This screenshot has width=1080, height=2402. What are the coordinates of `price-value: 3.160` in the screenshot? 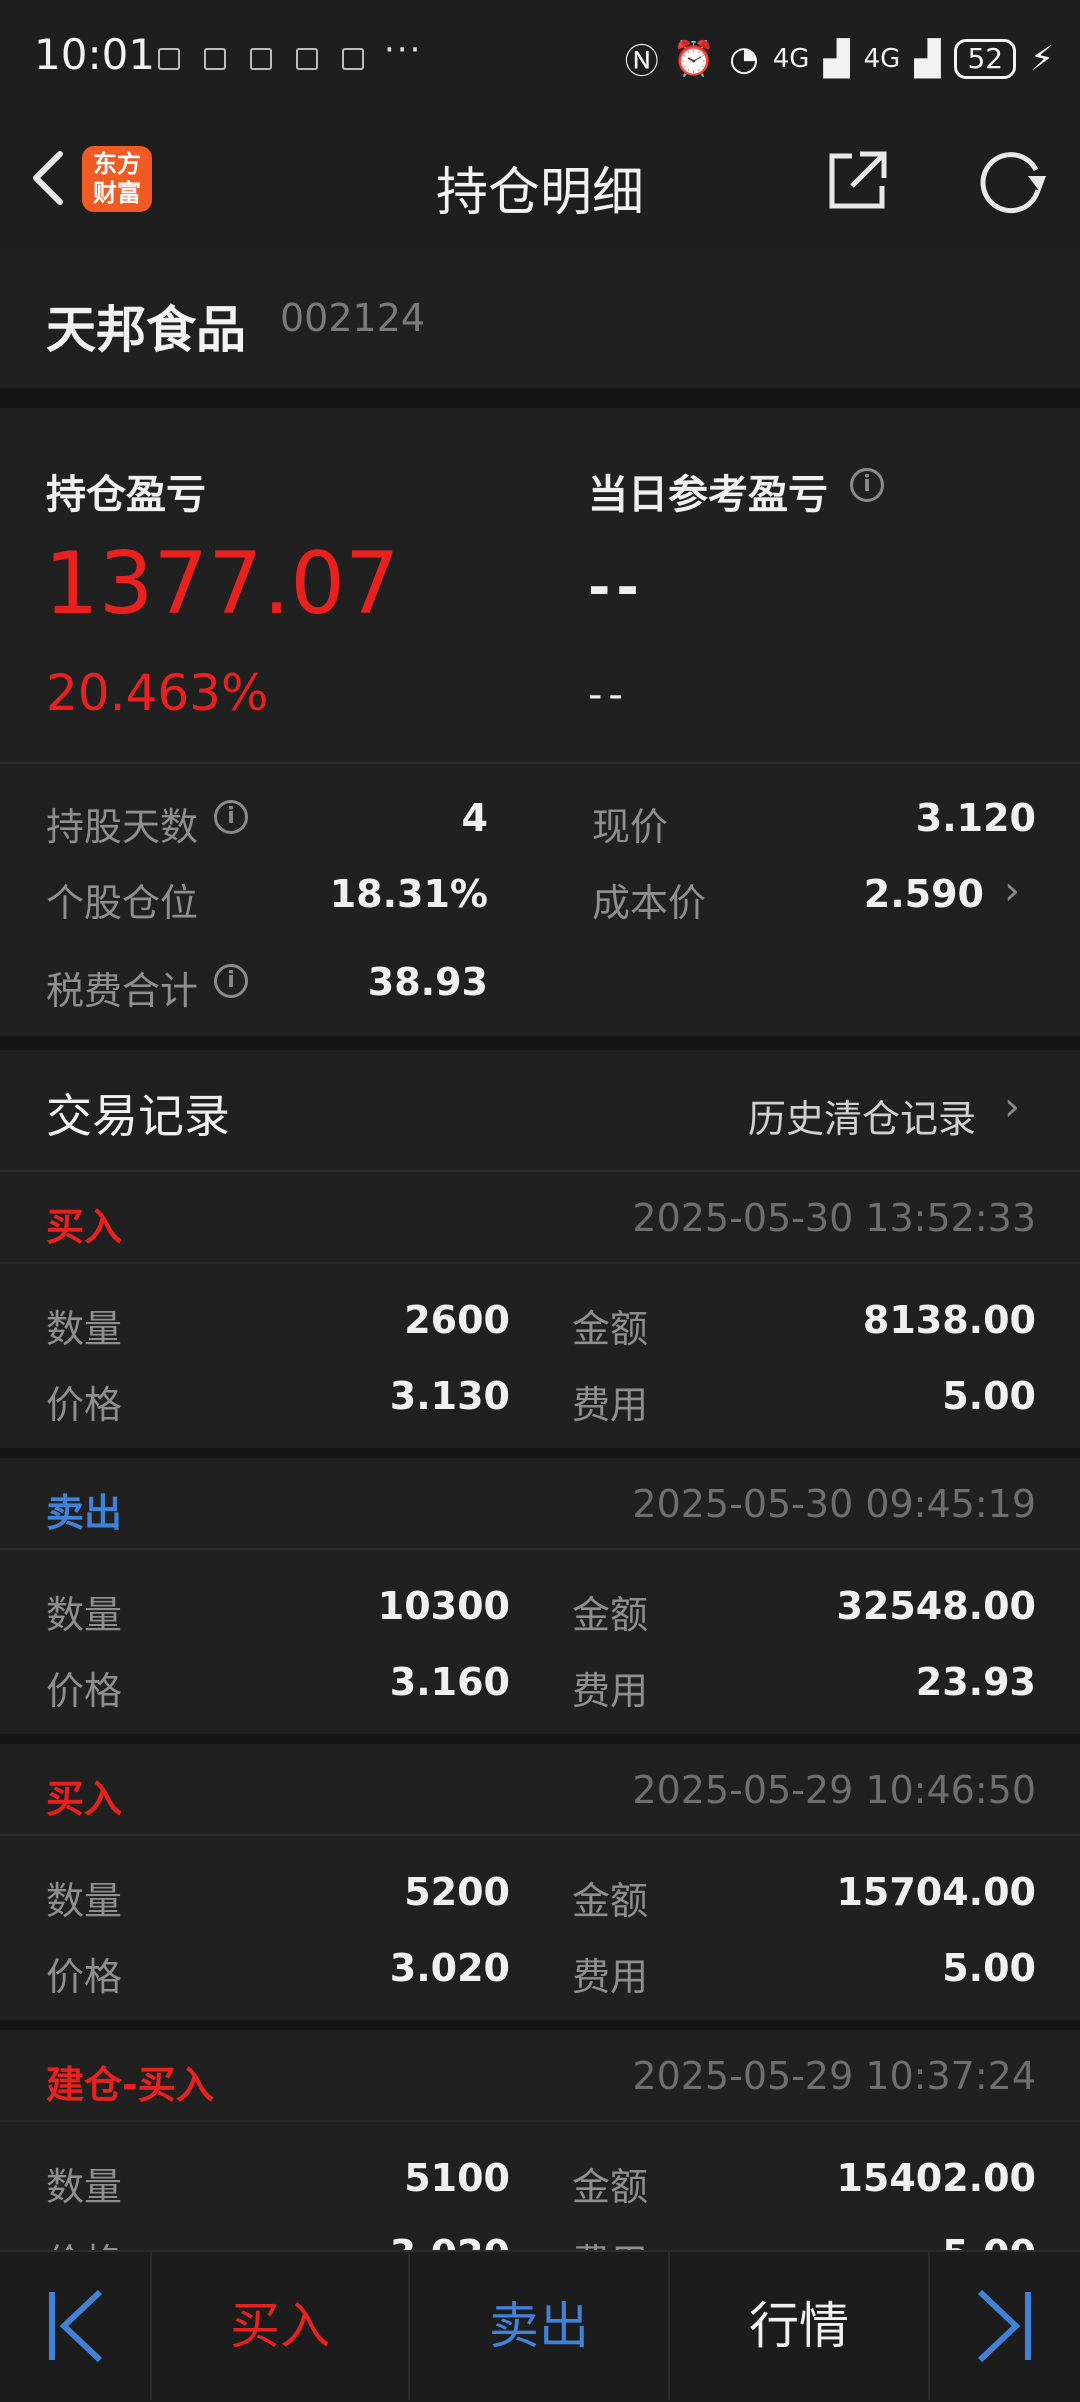 It's located at (449, 1682).